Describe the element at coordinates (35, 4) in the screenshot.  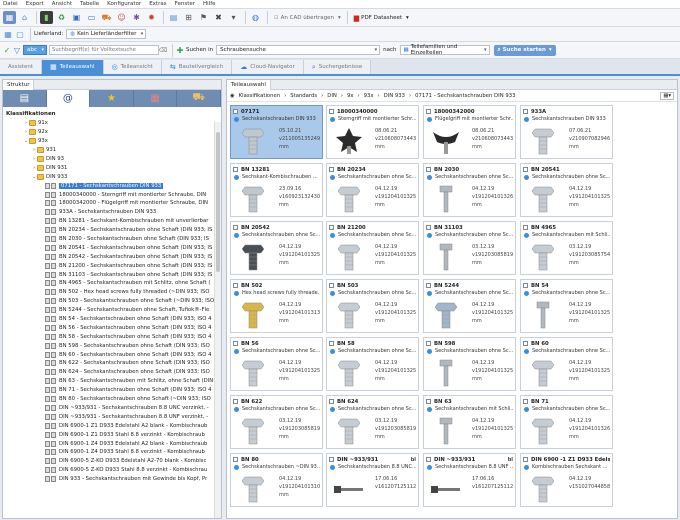
I see `menu-export: Export` at that location.